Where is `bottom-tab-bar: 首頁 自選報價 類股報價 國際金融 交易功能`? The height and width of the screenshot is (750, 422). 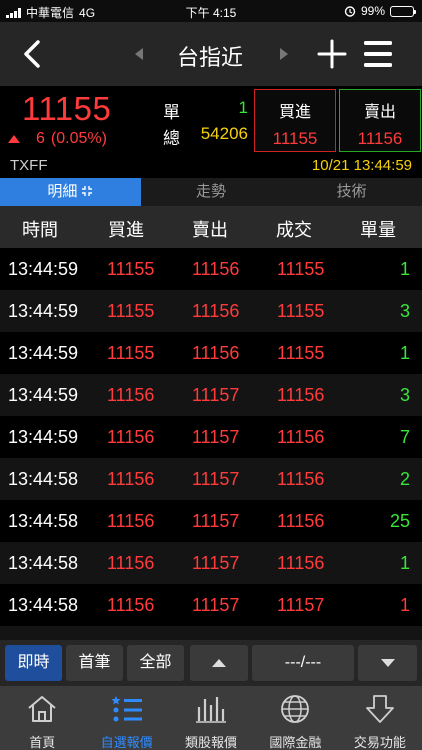 bottom-tab-bar: 首頁 自選報價 類股報價 國際金融 交易功能 is located at coordinates (211, 718).